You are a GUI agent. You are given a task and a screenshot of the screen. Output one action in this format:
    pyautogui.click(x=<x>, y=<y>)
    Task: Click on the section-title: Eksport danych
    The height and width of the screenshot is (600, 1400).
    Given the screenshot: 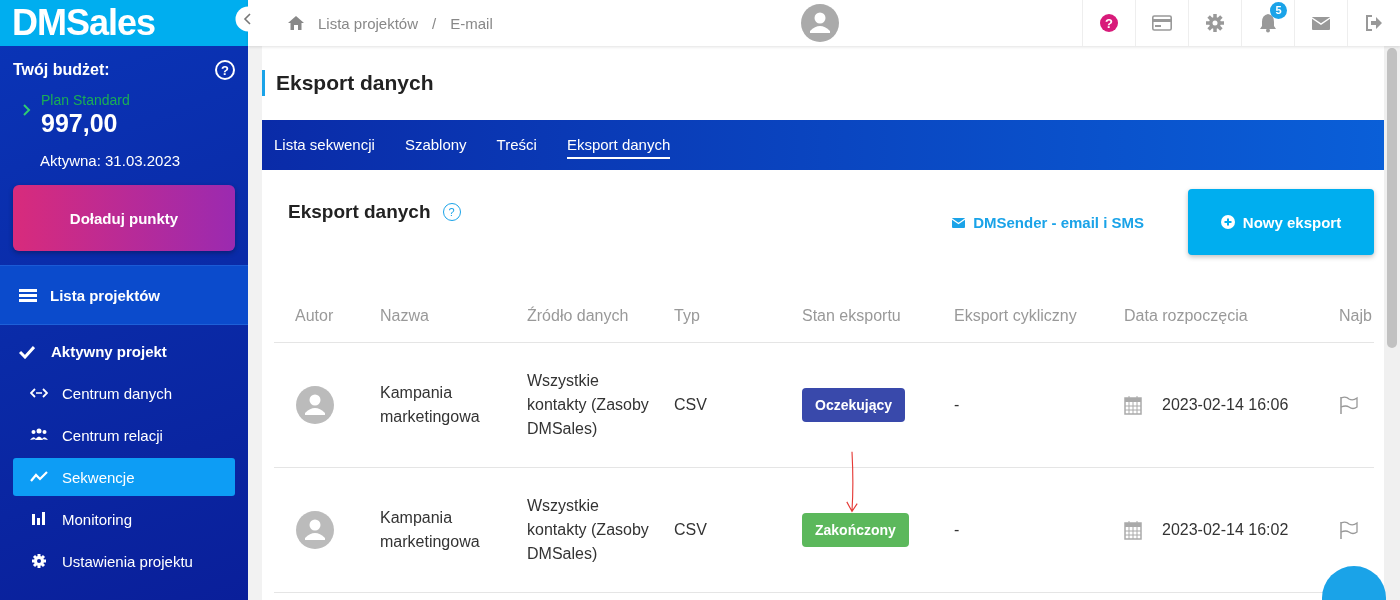 What is the action you would take?
    pyautogui.click(x=359, y=212)
    